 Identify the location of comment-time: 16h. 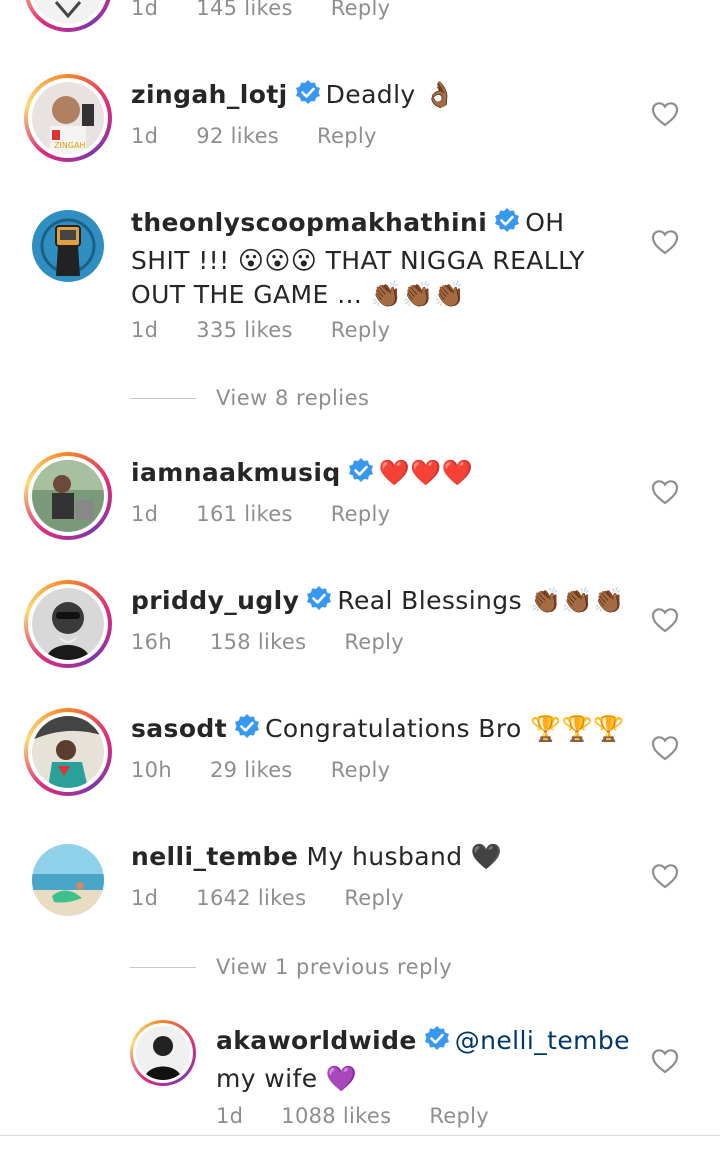
(151, 642).